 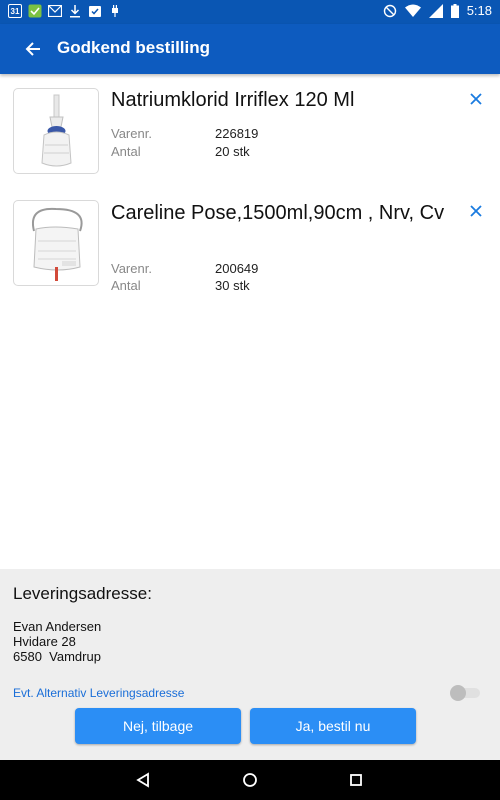 I want to click on system-nav-bar, so click(x=250, y=780).